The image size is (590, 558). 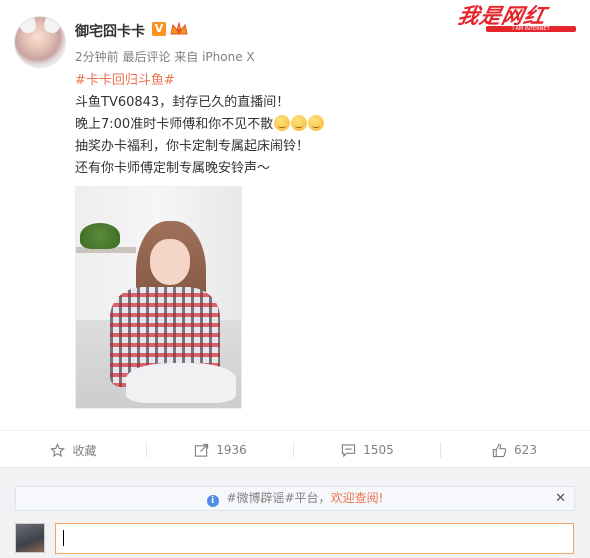 I want to click on info-icon: i, so click(x=212, y=501).